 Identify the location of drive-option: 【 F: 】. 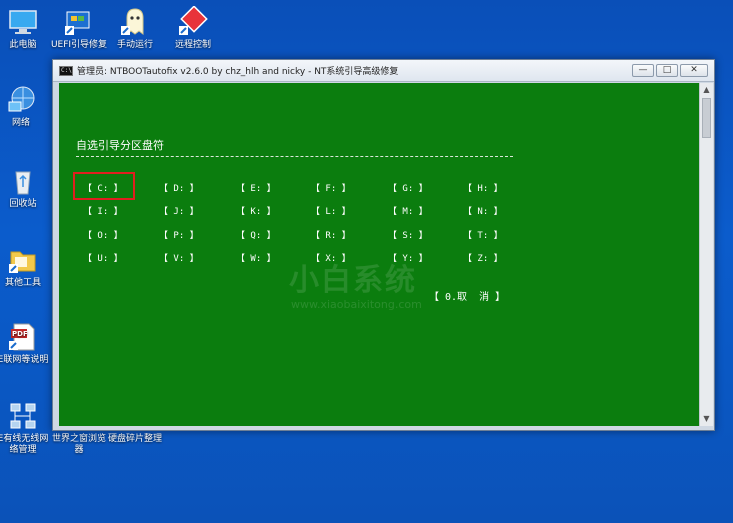
(331, 187).